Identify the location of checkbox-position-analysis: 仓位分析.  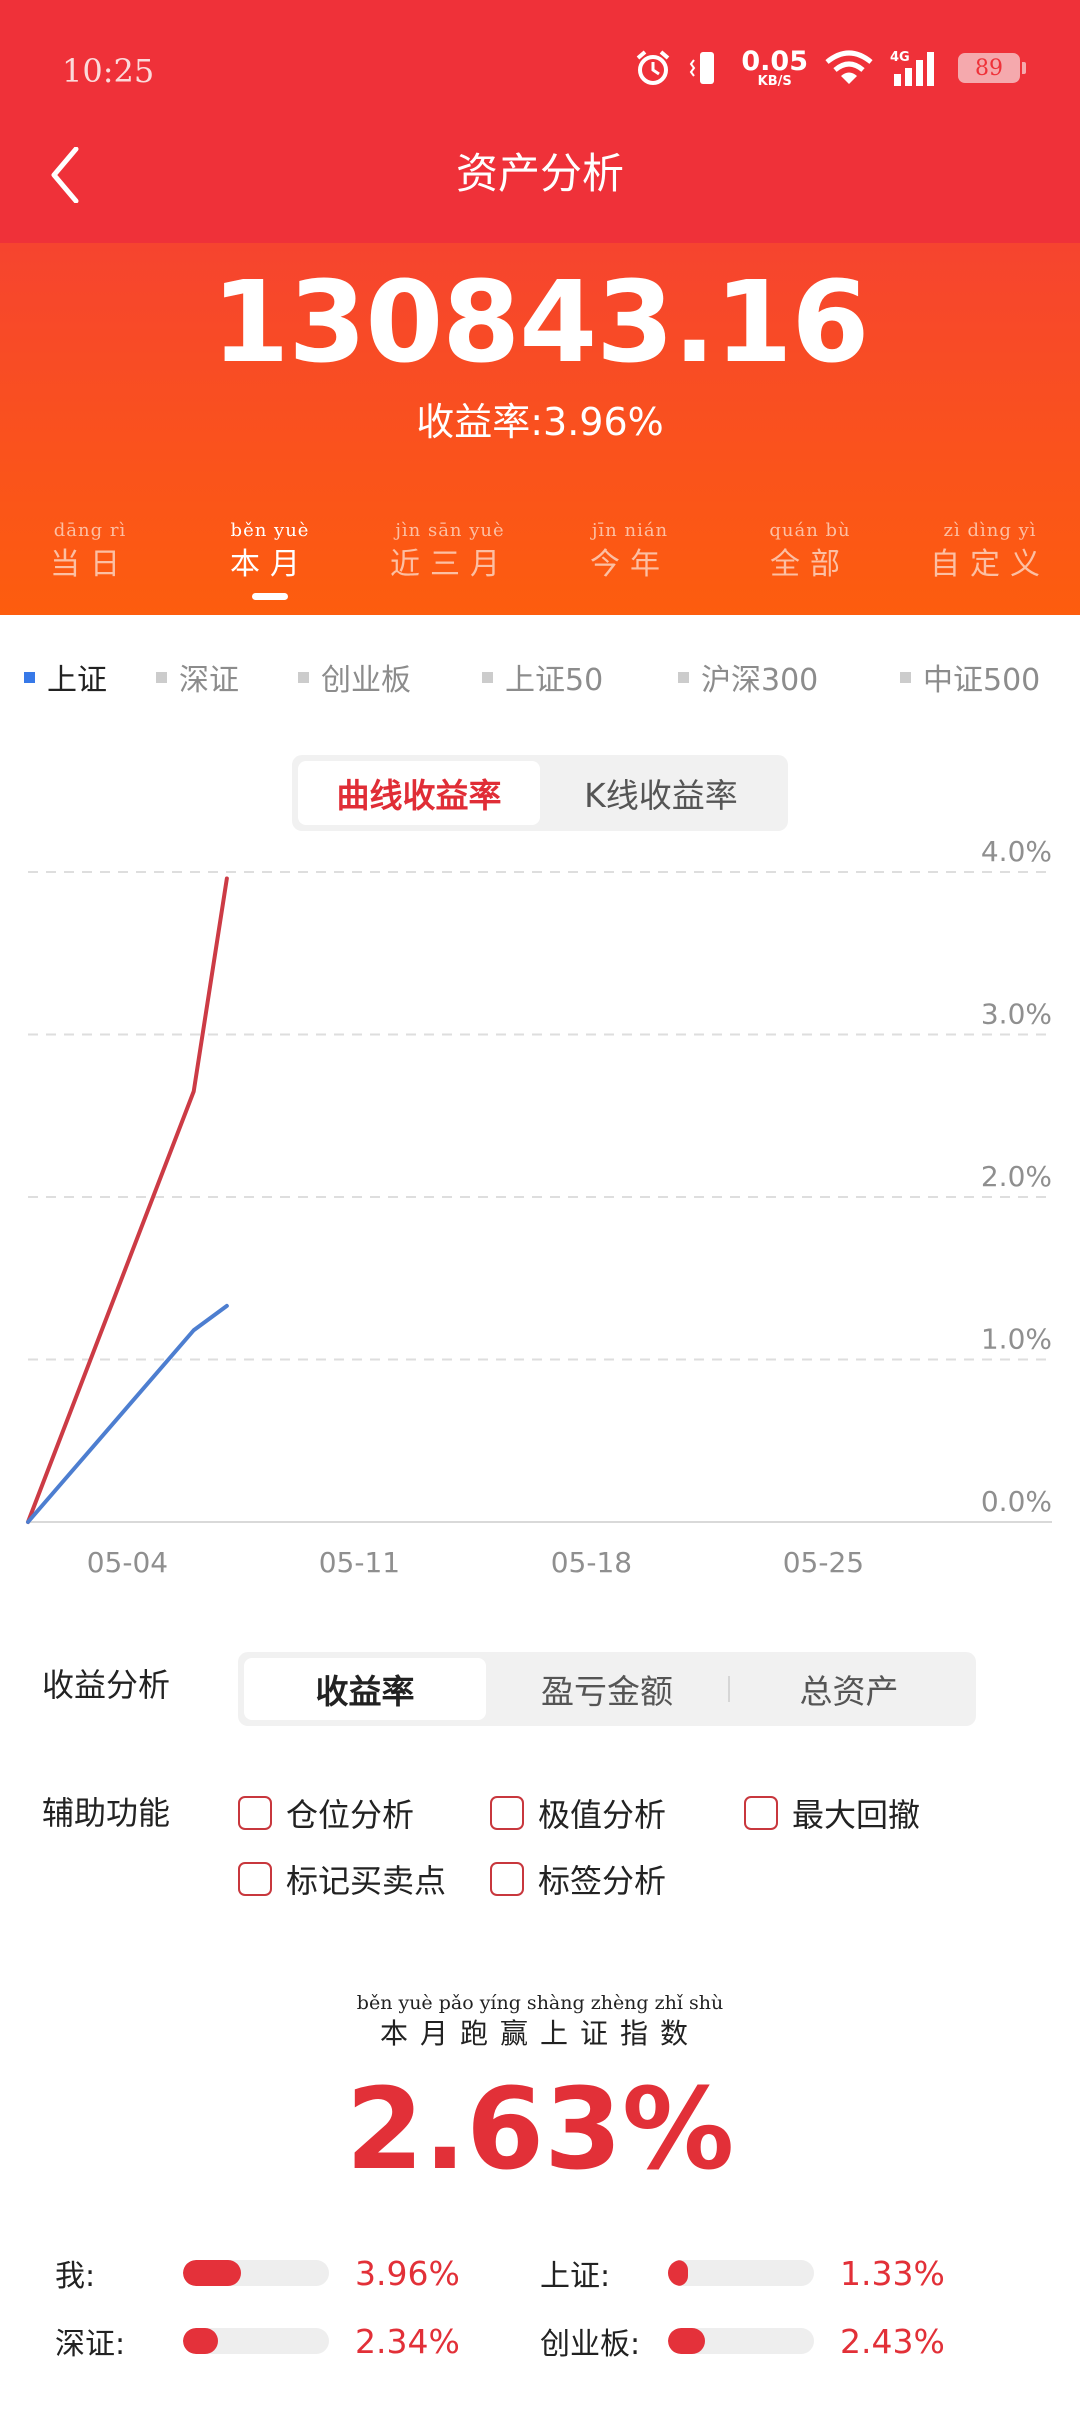
(326, 1813).